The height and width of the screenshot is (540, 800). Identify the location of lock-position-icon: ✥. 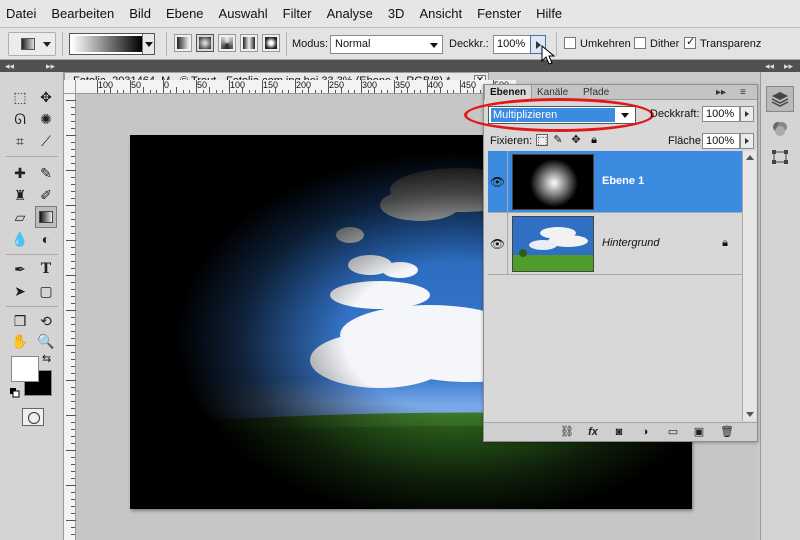
(576, 140).